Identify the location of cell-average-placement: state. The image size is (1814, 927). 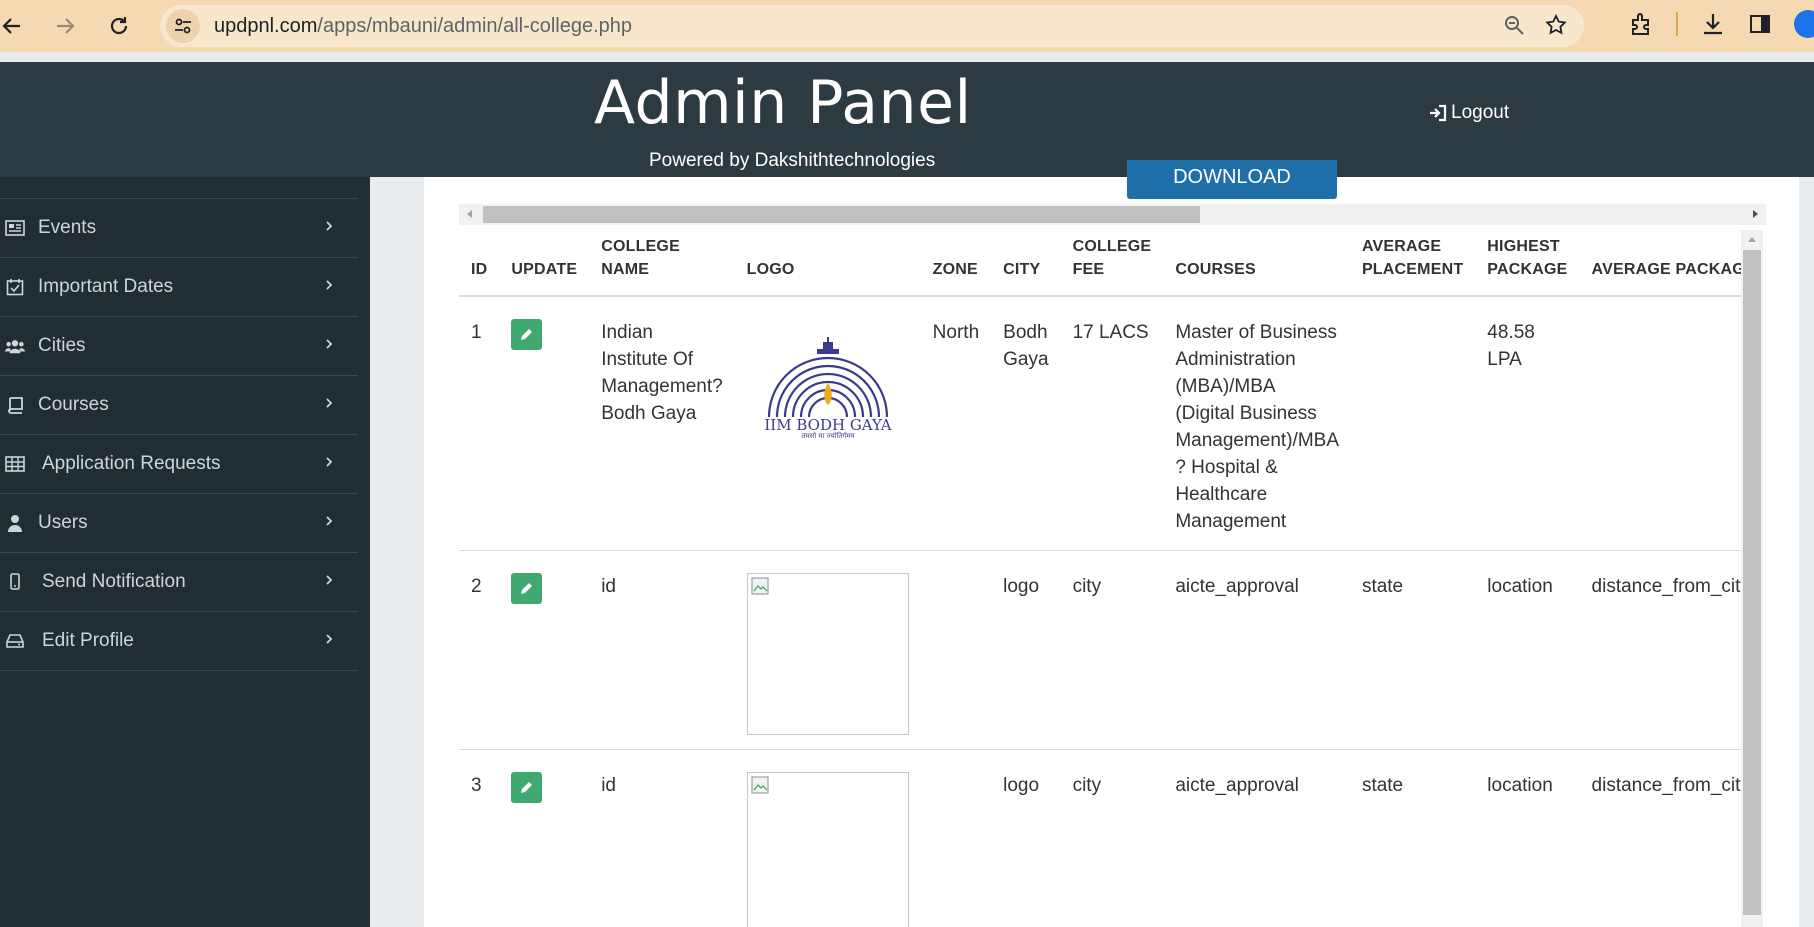
(1412, 838).